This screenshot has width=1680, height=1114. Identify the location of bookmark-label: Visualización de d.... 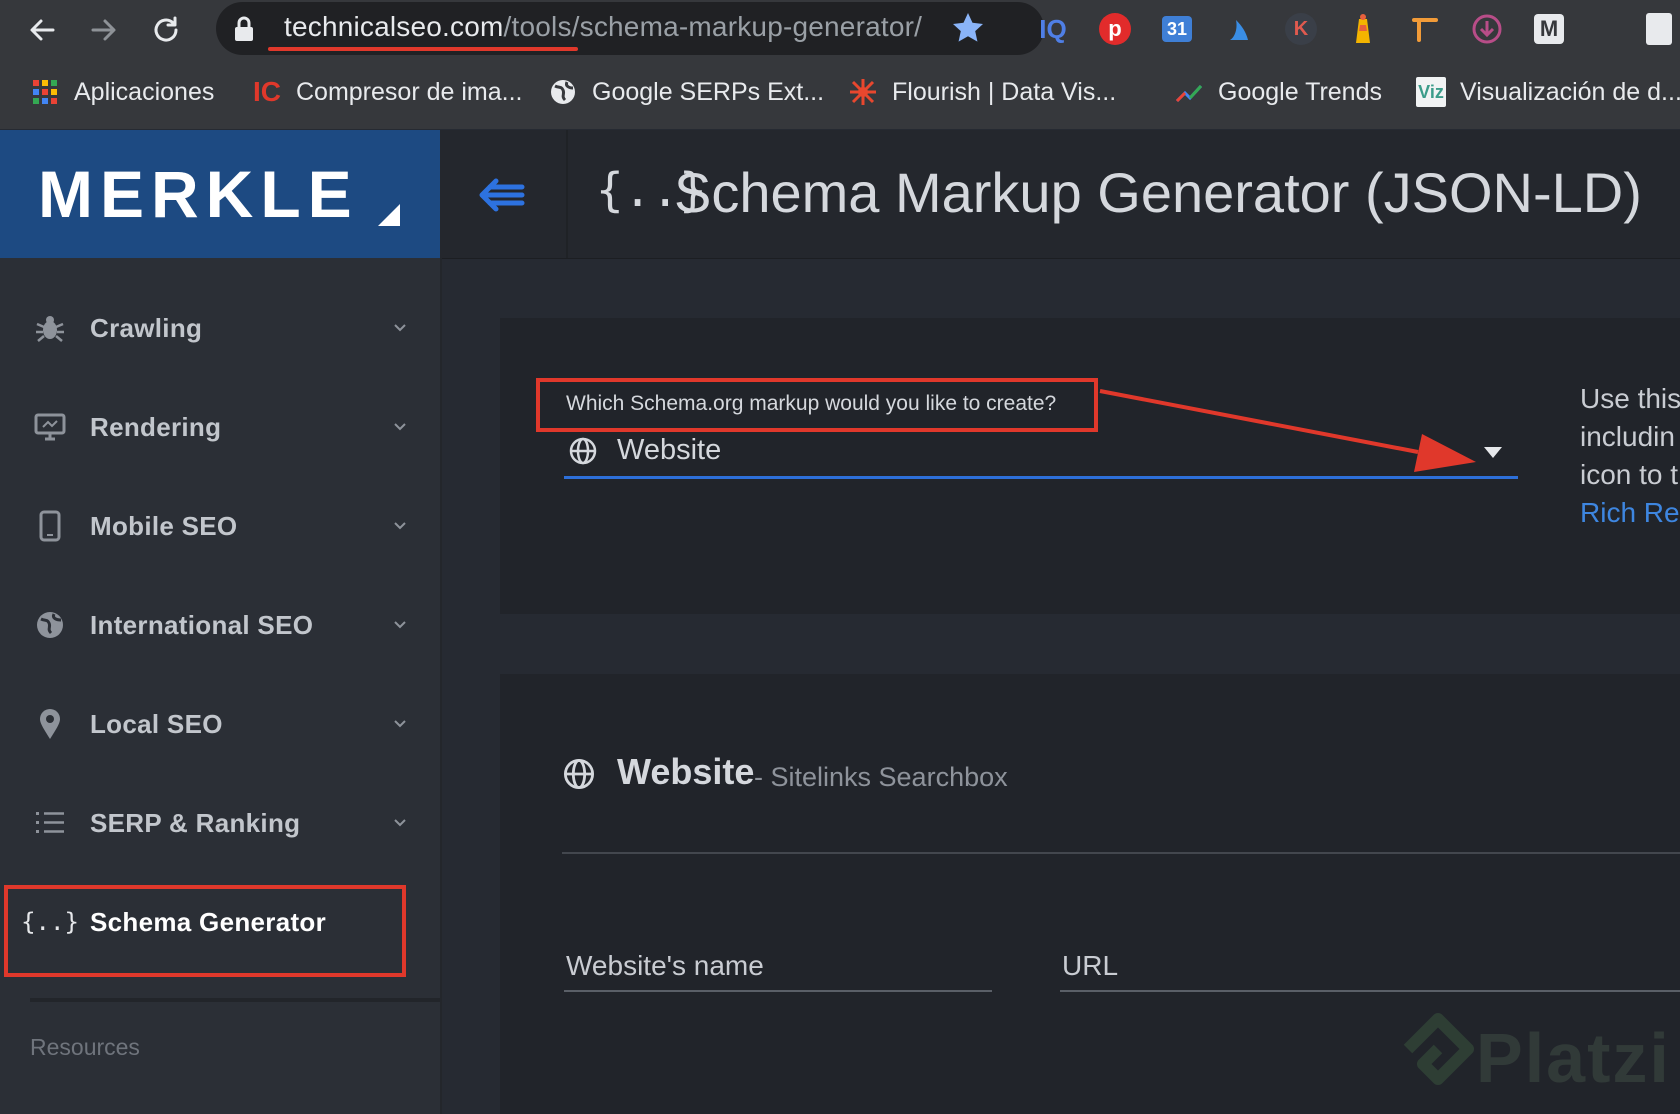
(1570, 91).